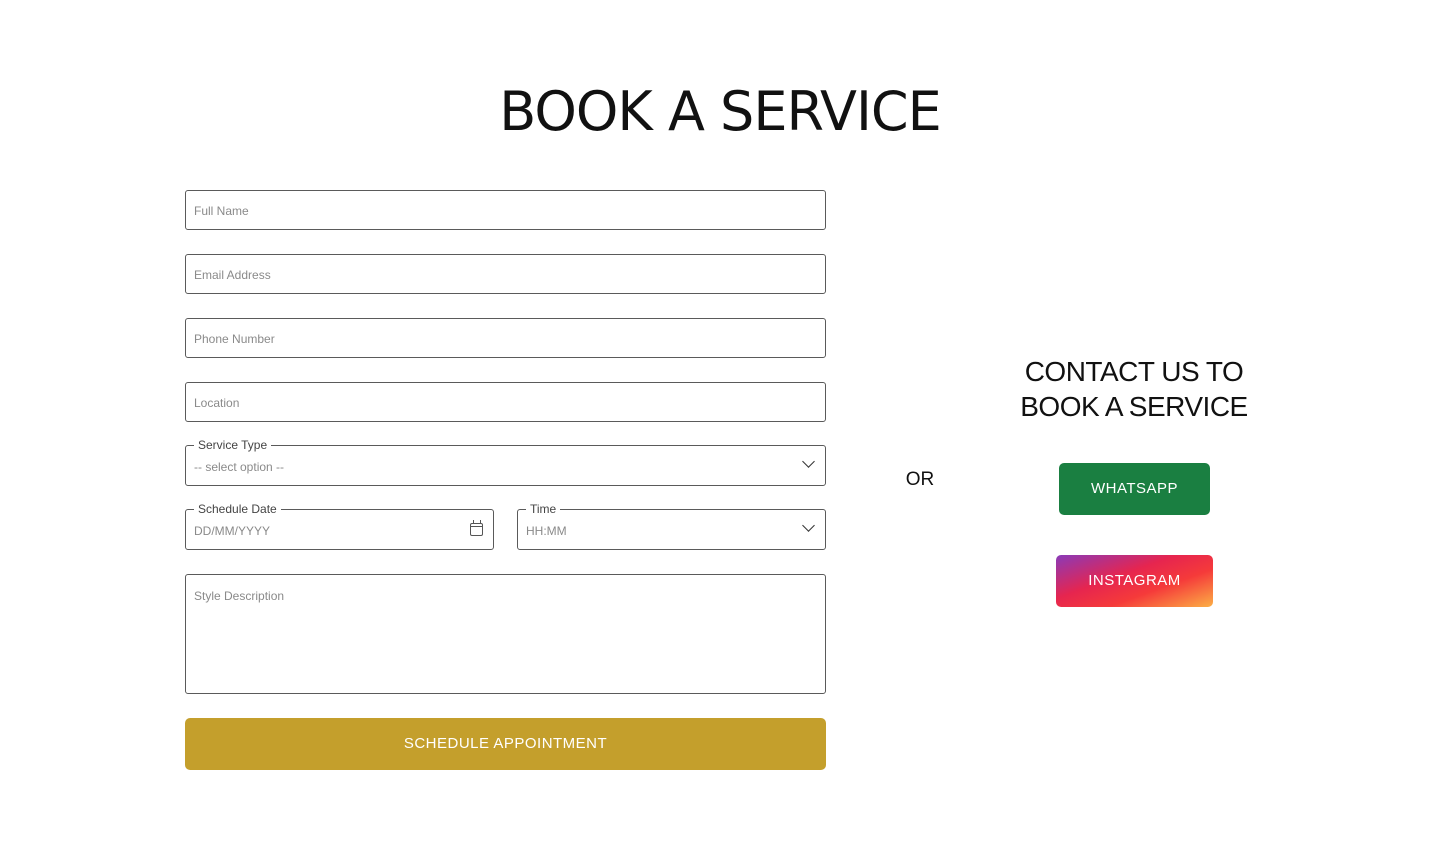 The image size is (1440, 850). I want to click on schedule-date-placeholder: DD/MM/YYYY, so click(232, 531).